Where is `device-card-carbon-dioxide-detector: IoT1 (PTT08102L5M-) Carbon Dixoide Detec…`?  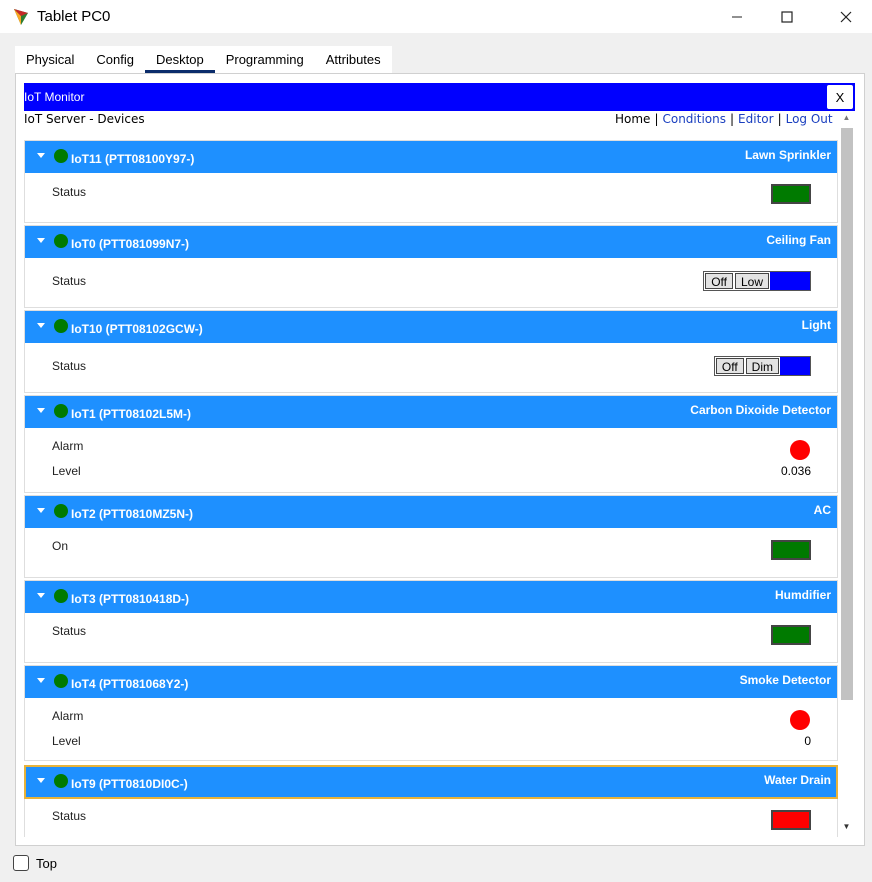
device-card-carbon-dioxide-detector: IoT1 (PTT08102L5M-) Carbon Dixoide Detec… is located at coordinates (431, 444).